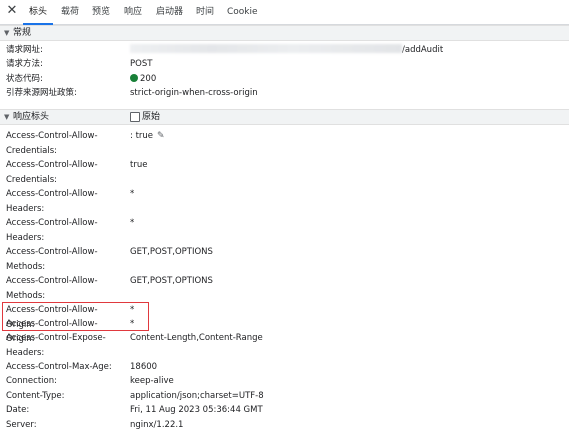  Describe the element at coordinates (169, 12) in the screenshot. I see `tab-initiator: 启动器` at that location.